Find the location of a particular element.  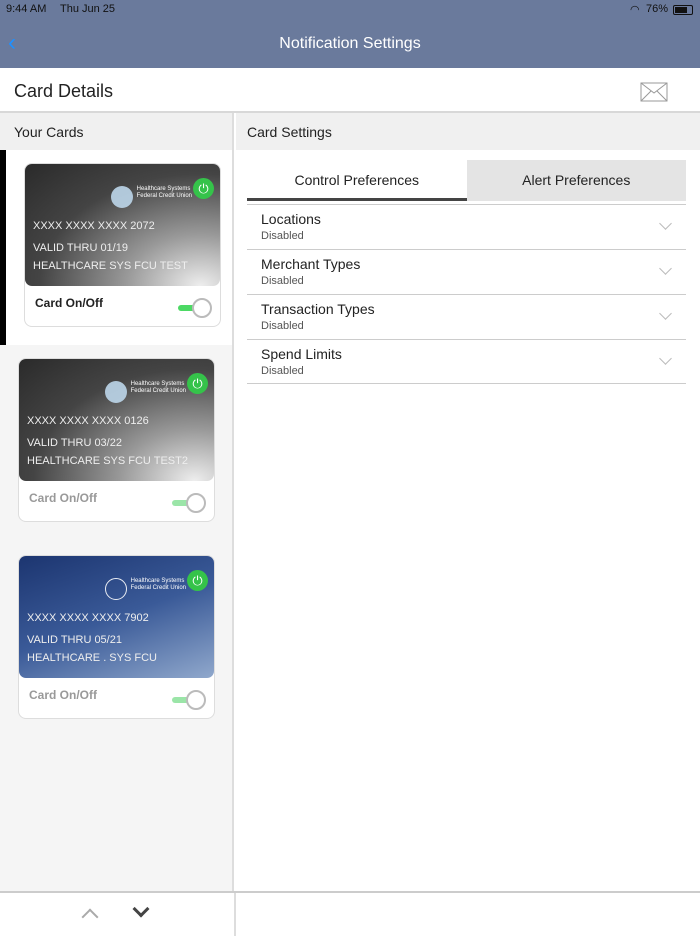

card-number: XXXX XXXX XXXX 7902 is located at coordinates (88, 618).